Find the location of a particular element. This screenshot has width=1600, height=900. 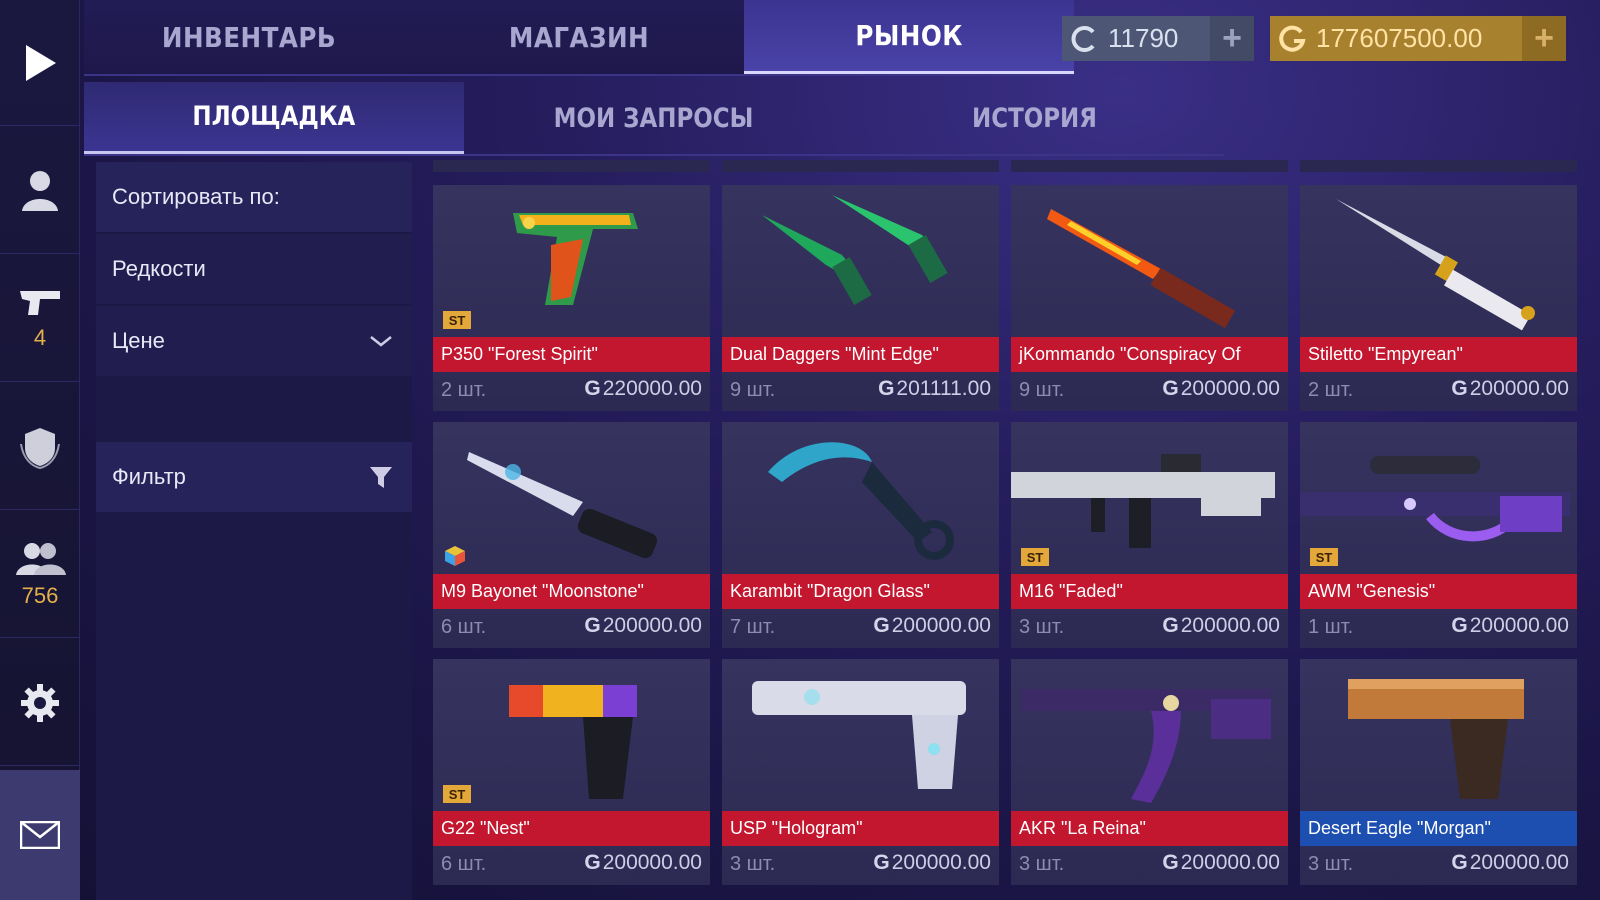

friends-icon is located at coordinates (40, 559).